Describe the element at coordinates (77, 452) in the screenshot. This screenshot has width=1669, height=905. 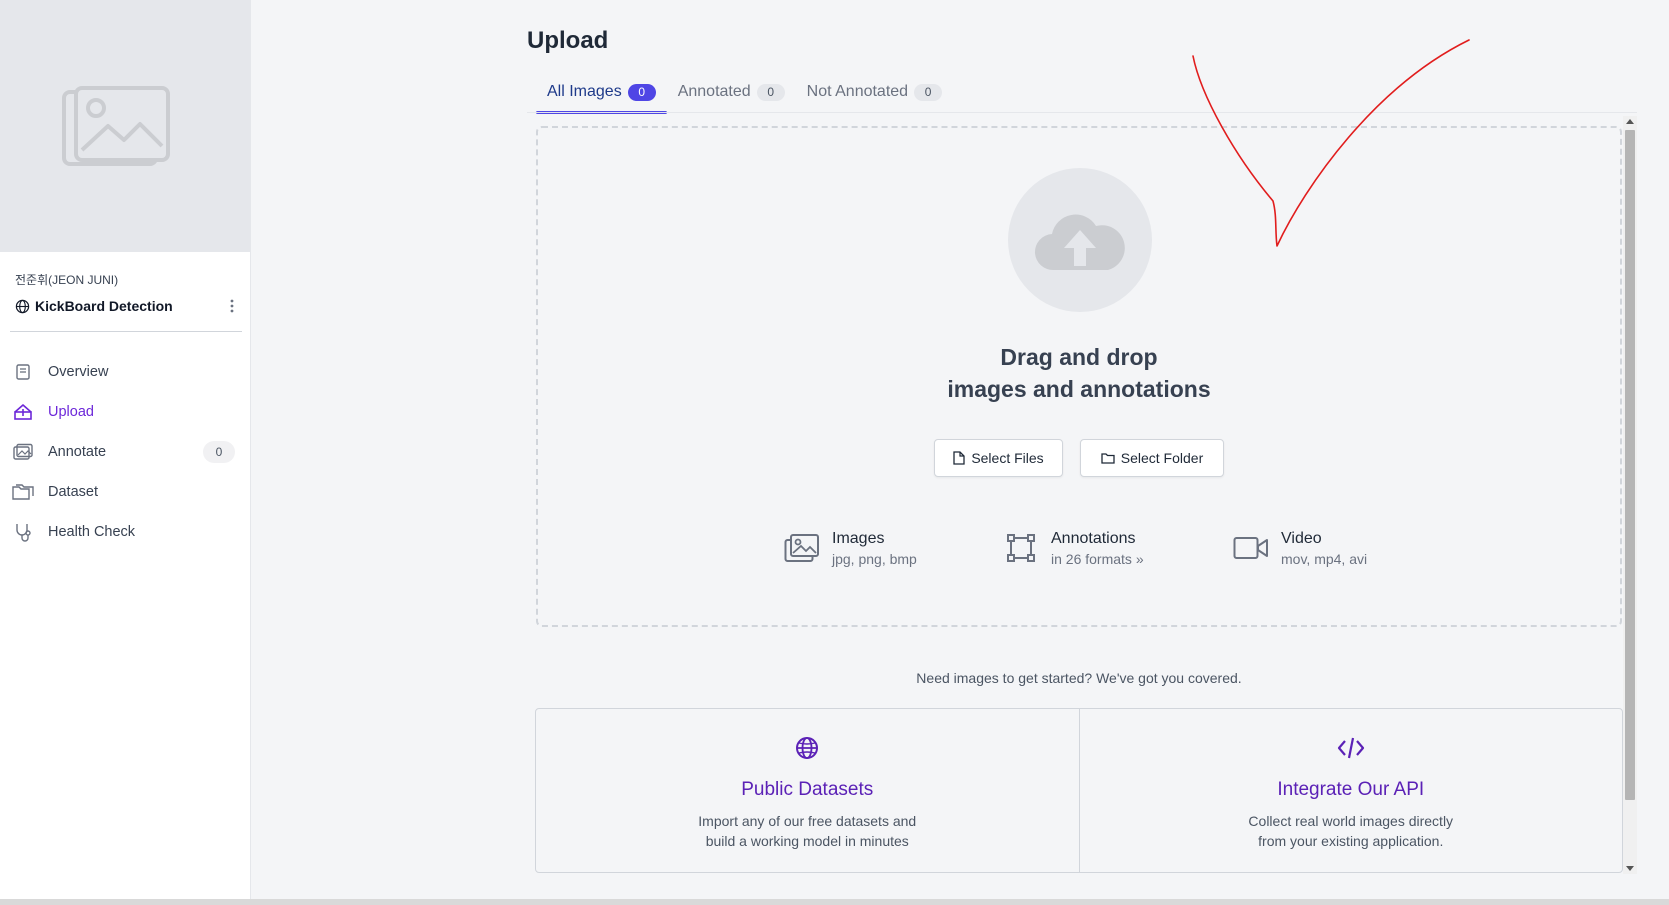
I see `sidebar-item-label: Annotate` at that location.